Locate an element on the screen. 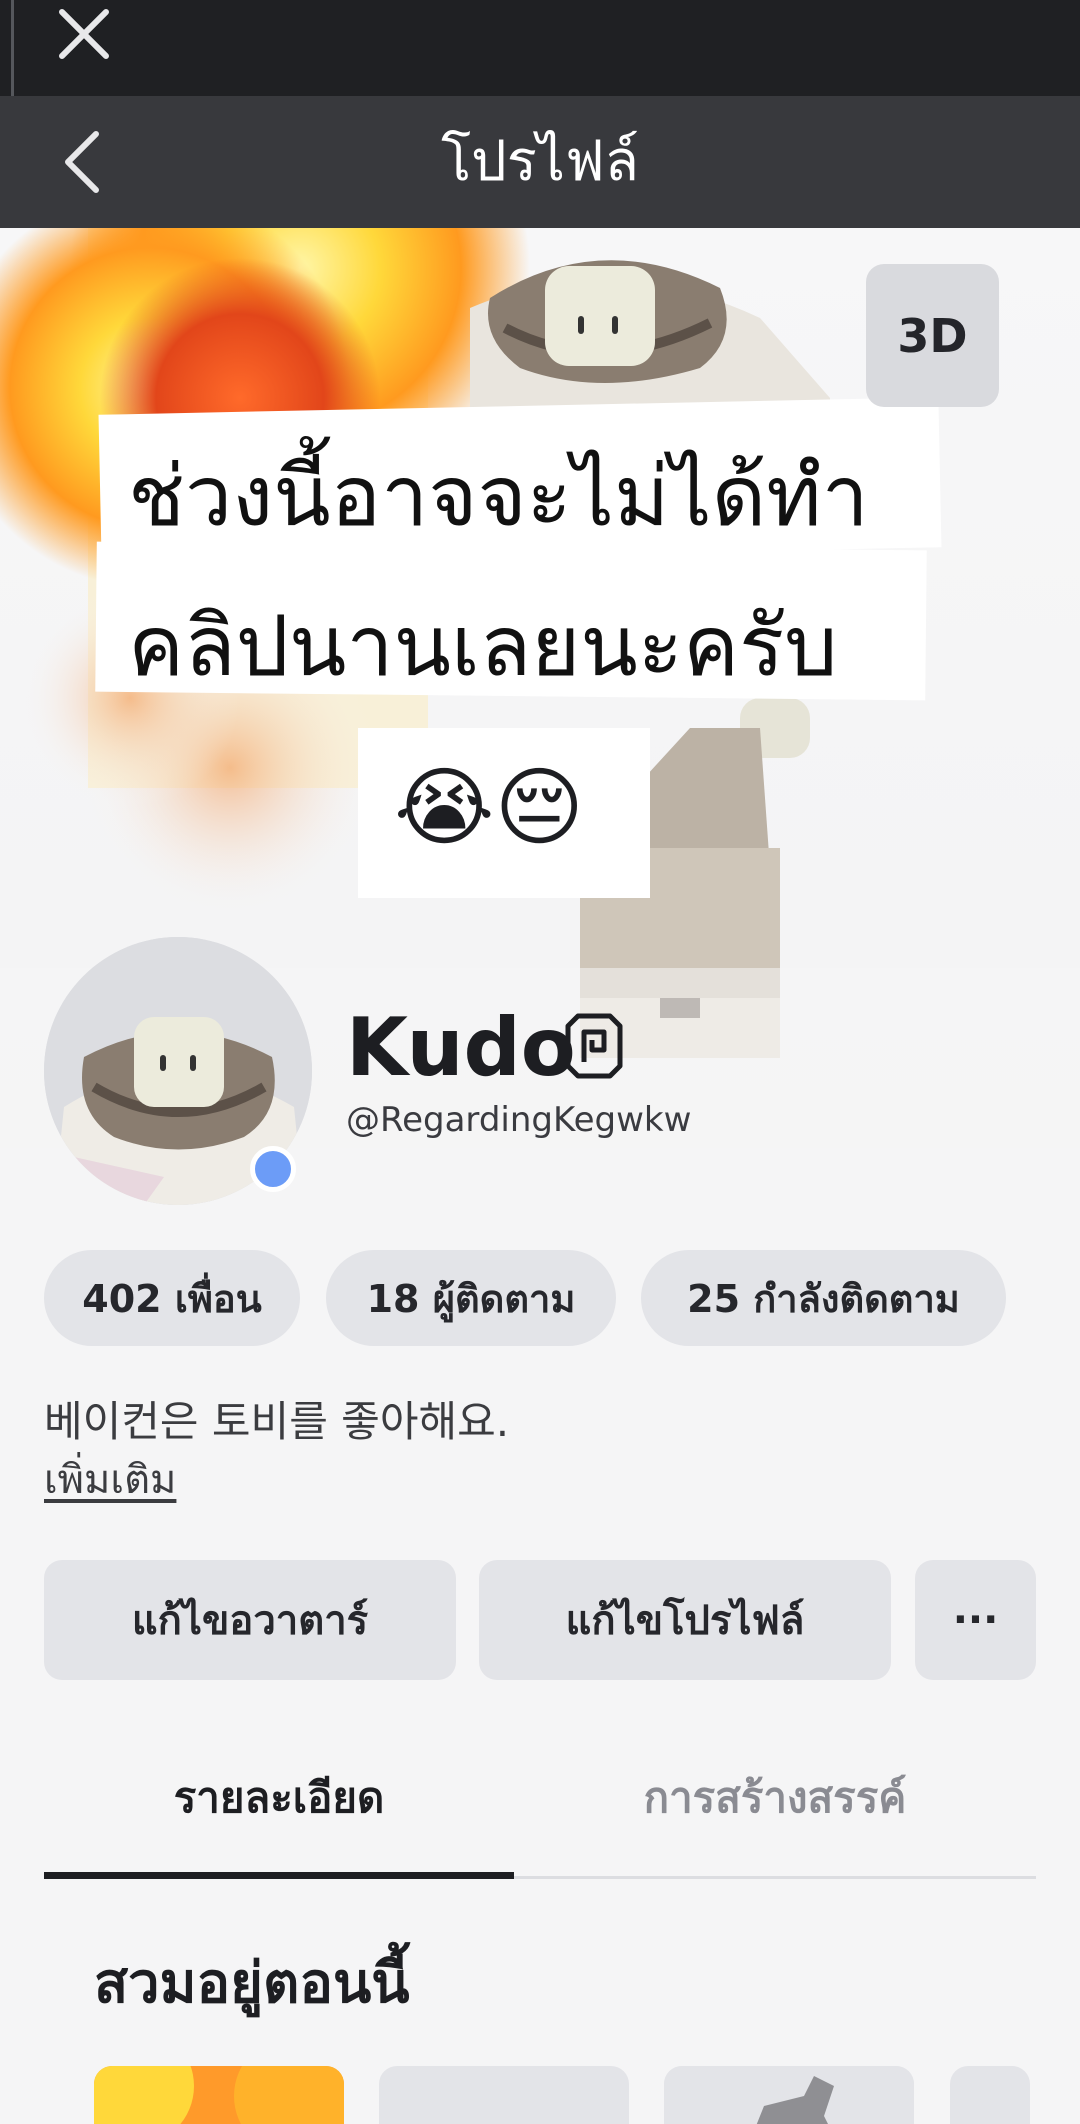 The height and width of the screenshot is (2124, 1080). username: @RegardingKegwkw is located at coordinates (519, 1120).